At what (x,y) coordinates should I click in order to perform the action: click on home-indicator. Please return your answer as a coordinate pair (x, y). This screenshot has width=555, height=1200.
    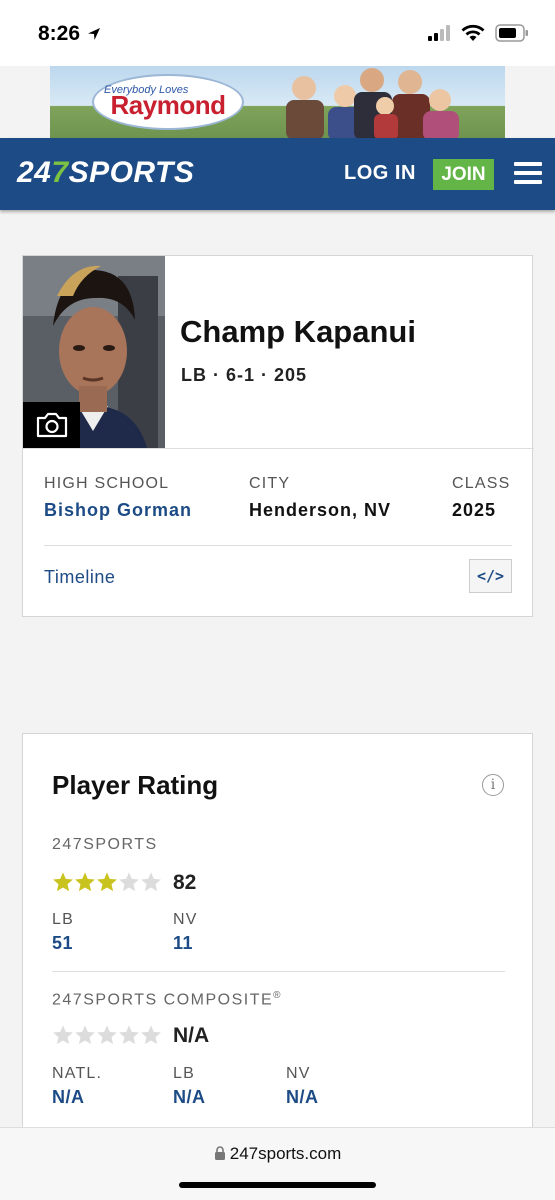
    Looking at the image, I should click on (277, 1185).